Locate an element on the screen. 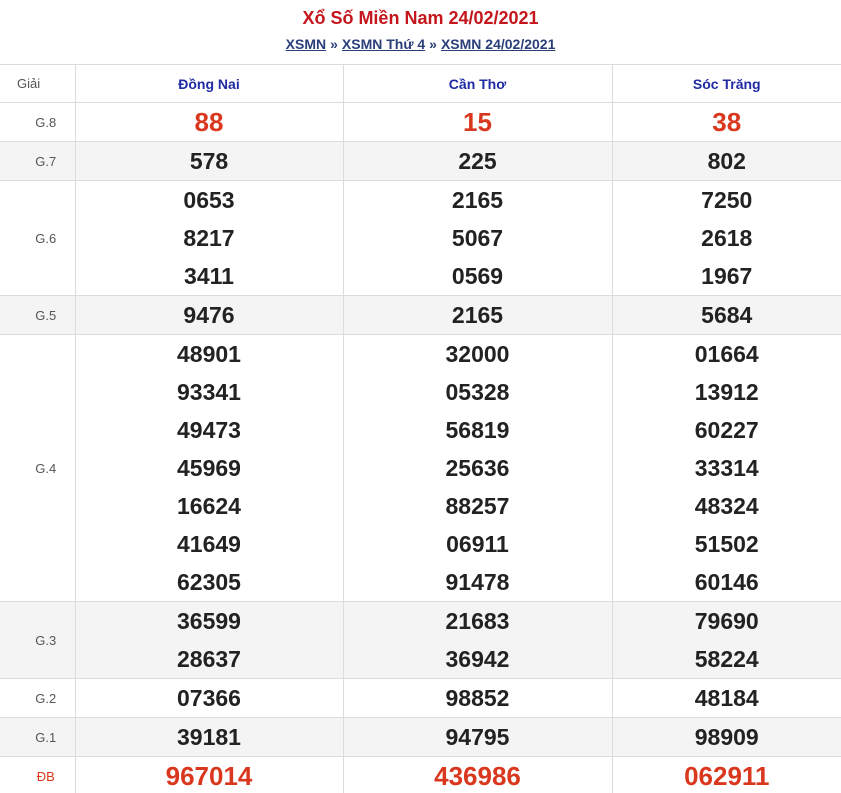  result-number: 28637 is located at coordinates (209, 659).